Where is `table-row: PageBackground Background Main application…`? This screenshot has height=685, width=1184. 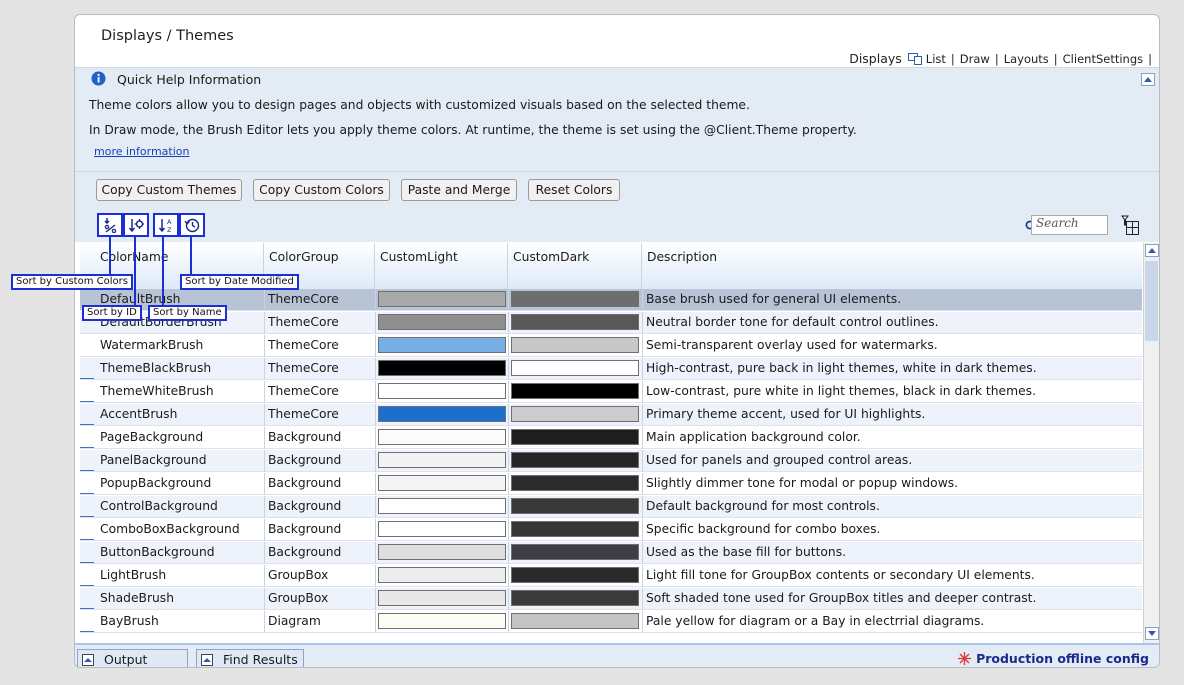
table-row: PageBackground Background Main application… is located at coordinates (611, 438).